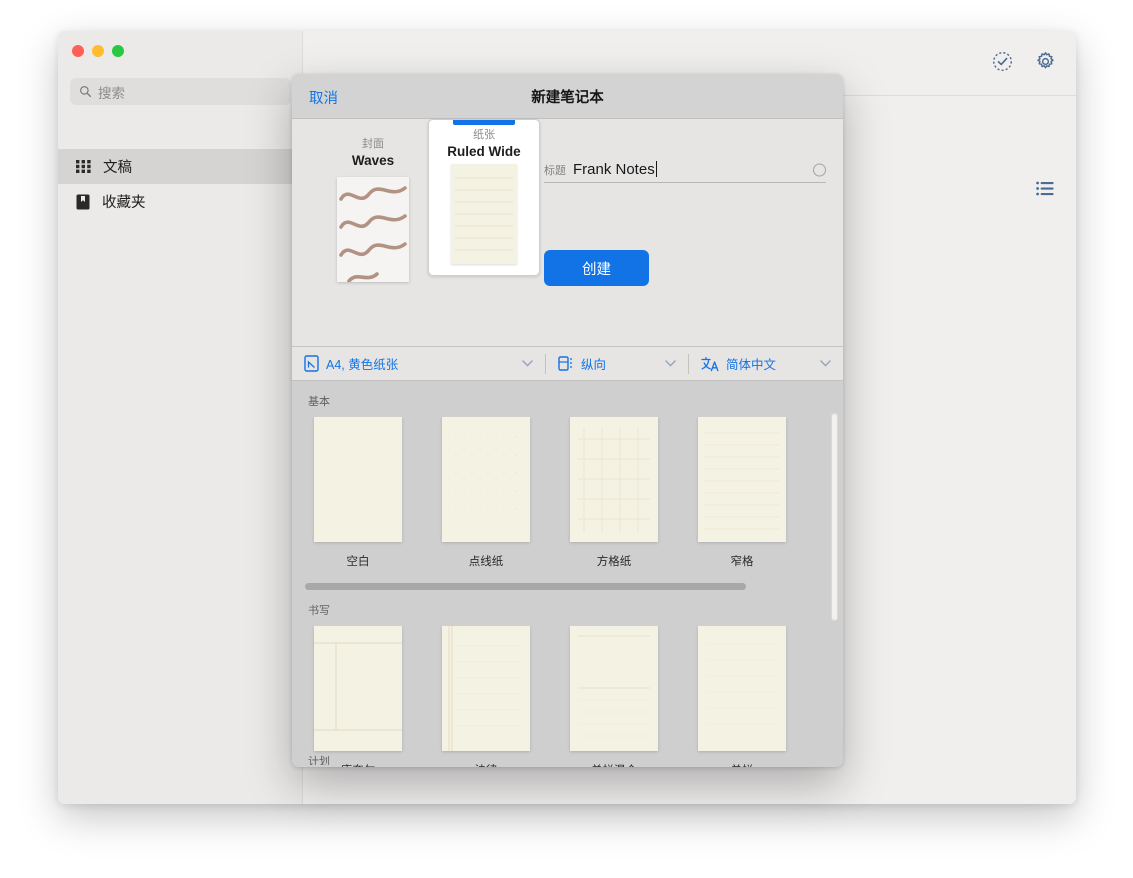  I want to click on group-label-writing: 书写, so click(319, 611).